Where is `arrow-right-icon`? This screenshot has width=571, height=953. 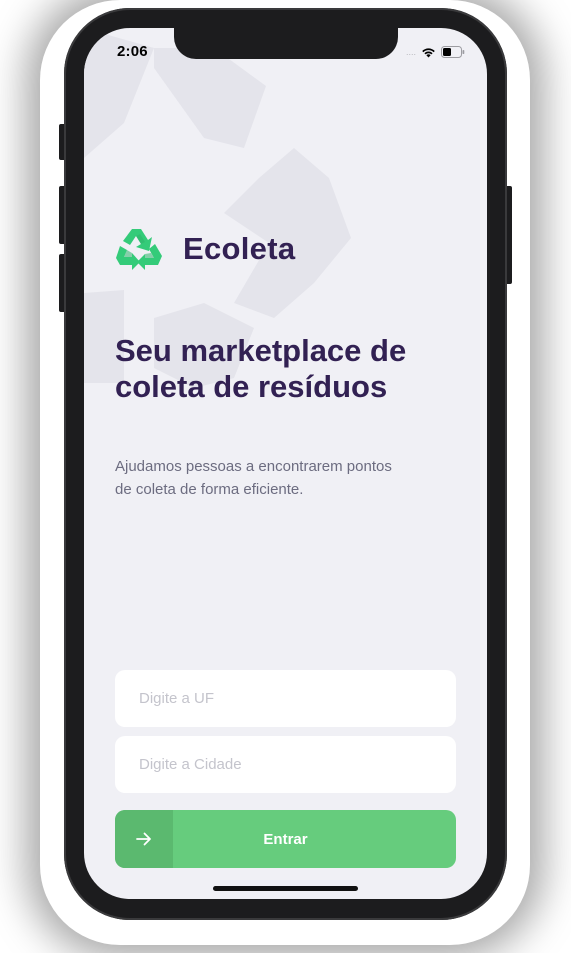 arrow-right-icon is located at coordinates (143, 839).